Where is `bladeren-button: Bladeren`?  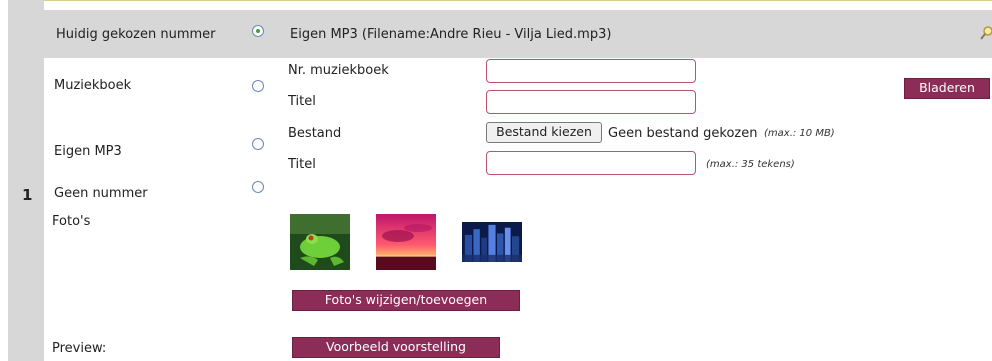 bladeren-button: Bladeren is located at coordinates (947, 88).